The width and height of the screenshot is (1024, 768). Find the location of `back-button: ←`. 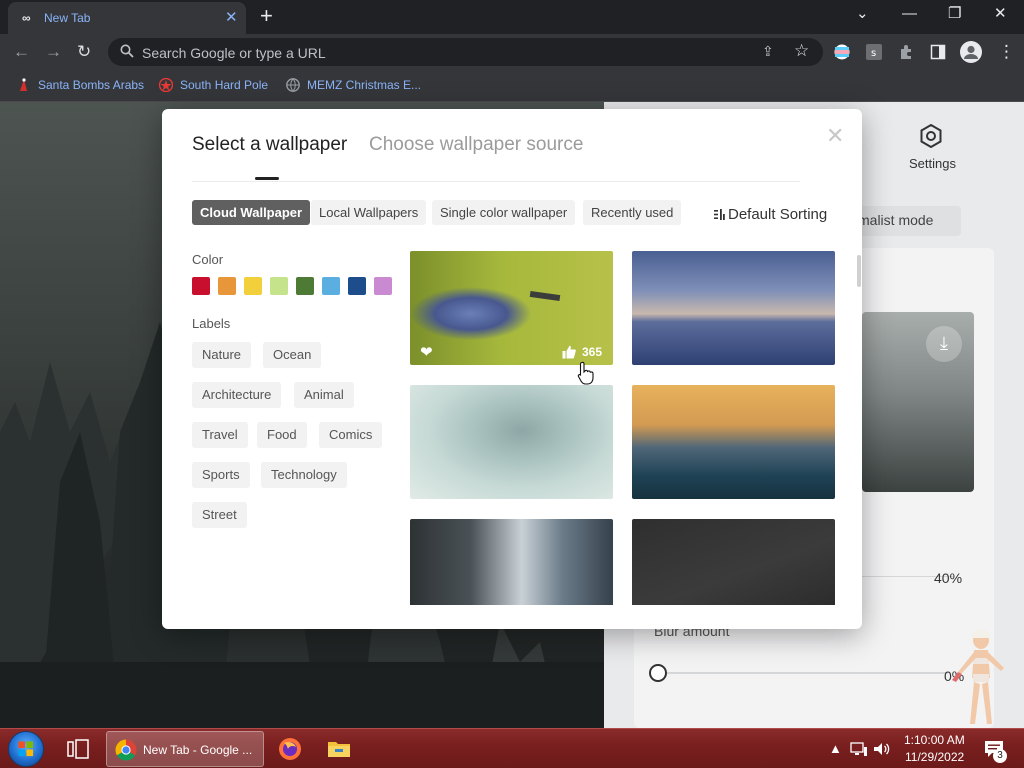

back-button: ← is located at coordinates (21, 52).